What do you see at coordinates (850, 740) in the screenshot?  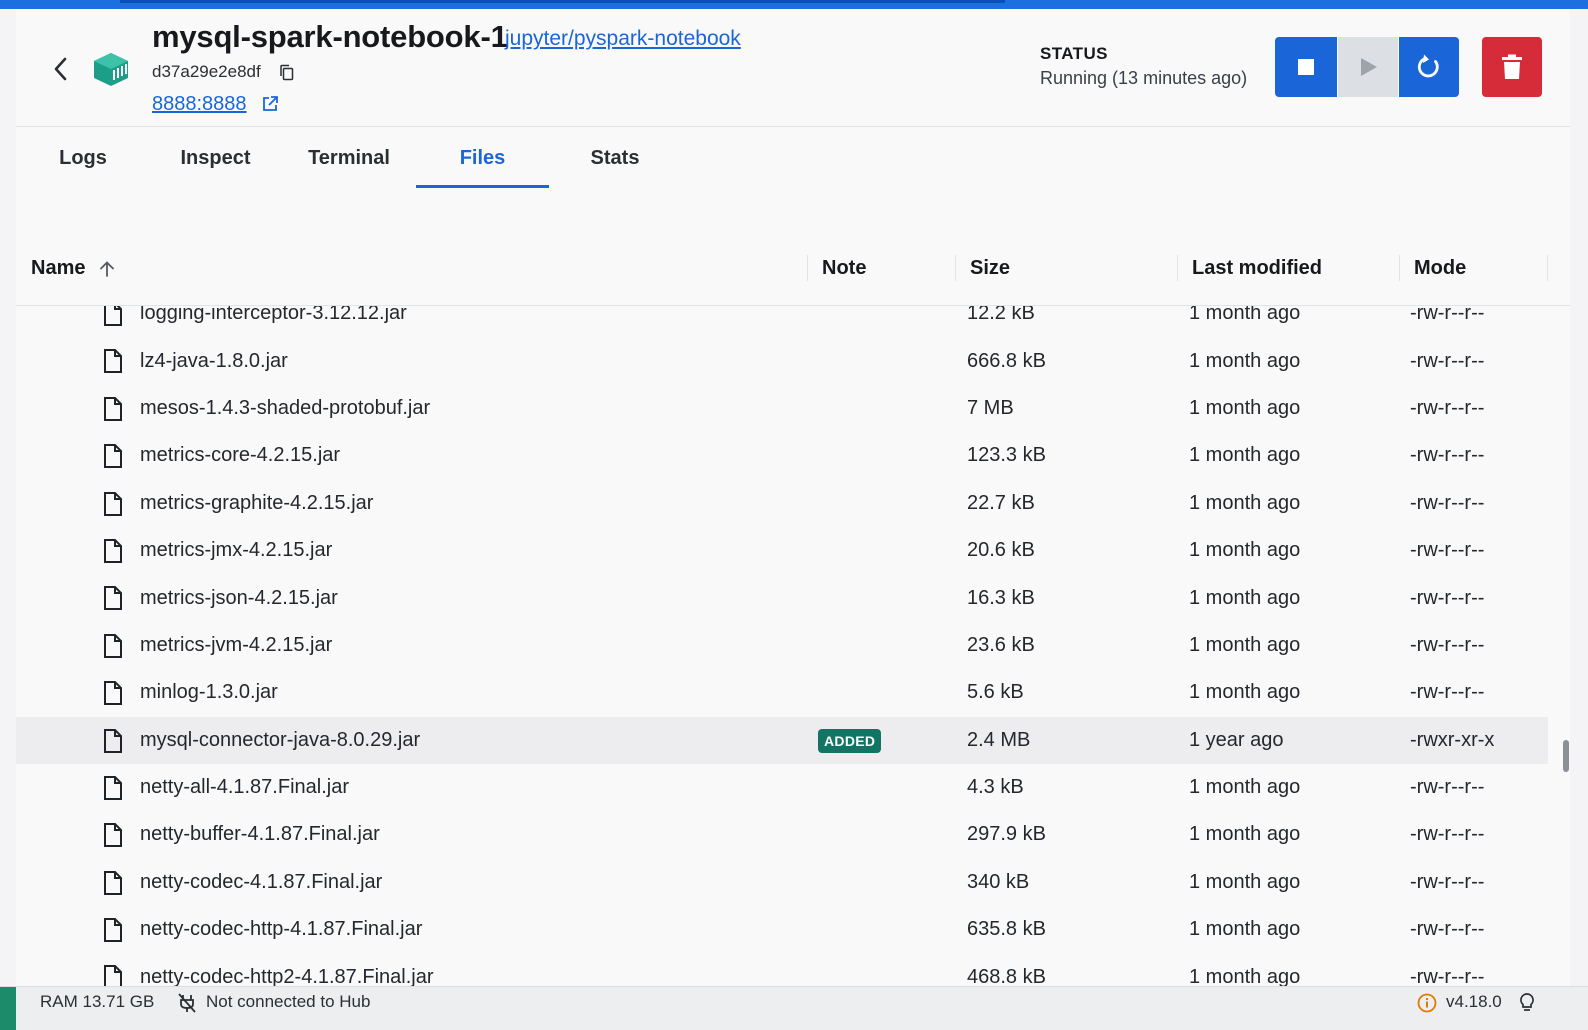 I see `added-badge: ADDED` at bounding box center [850, 740].